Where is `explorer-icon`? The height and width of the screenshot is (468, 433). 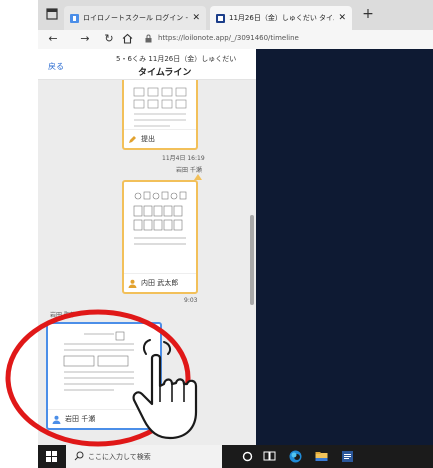 explorer-icon is located at coordinates (321, 456).